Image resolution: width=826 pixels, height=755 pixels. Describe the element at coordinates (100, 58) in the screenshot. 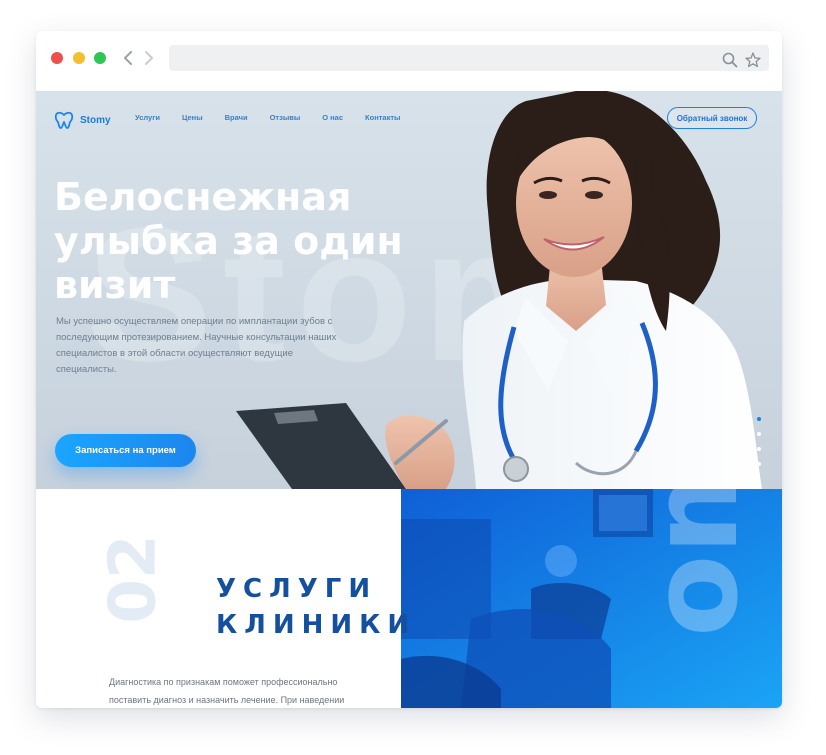

I see `maximize-window-button` at that location.